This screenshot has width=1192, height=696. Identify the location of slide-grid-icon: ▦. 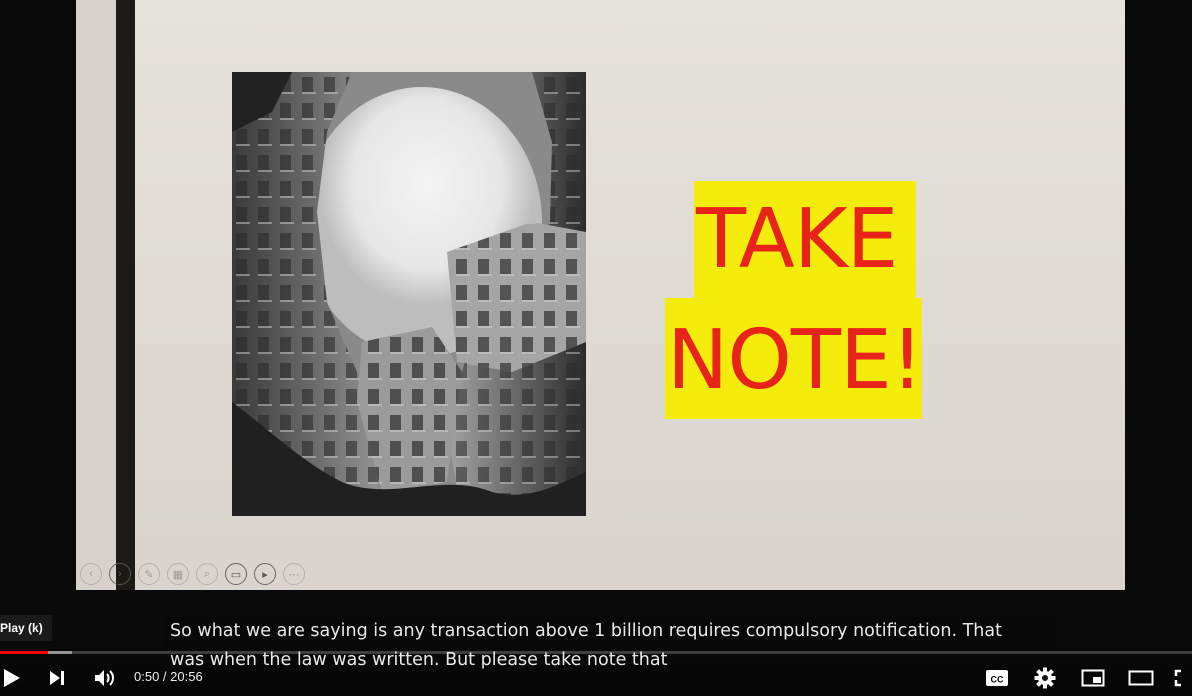
(178, 574).